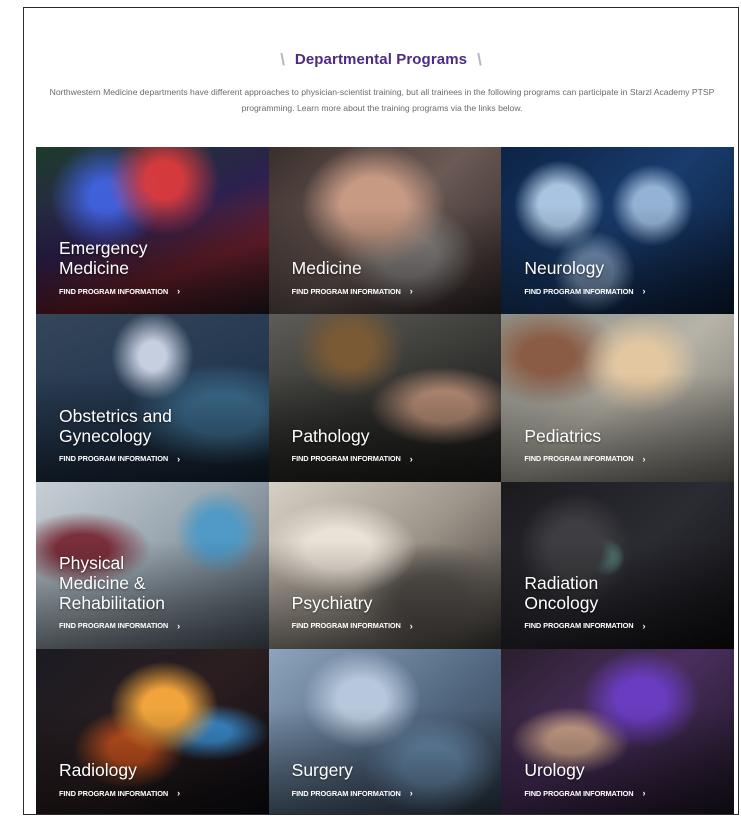 This screenshot has width=741, height=819. I want to click on program-tile-radiology: Radiology FIND PROGRAM INFORMATION ›, so click(152, 731).